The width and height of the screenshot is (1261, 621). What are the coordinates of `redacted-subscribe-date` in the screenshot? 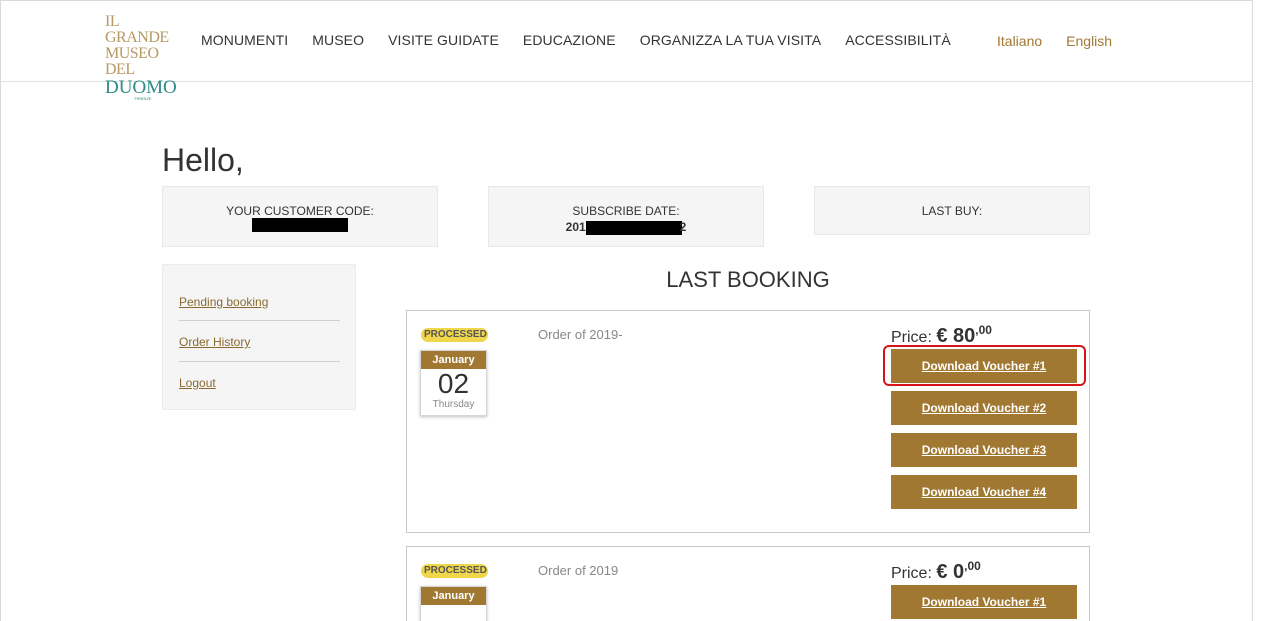 It's located at (633, 227).